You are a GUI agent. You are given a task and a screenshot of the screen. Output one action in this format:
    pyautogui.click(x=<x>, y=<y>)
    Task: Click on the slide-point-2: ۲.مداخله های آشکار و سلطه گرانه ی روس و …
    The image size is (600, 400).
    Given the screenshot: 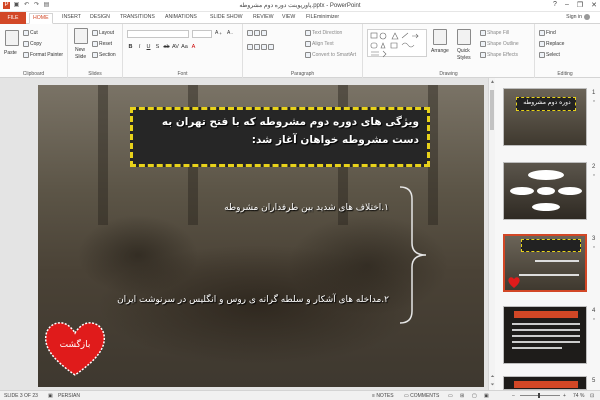 What is the action you would take?
    pyautogui.click(x=253, y=300)
    